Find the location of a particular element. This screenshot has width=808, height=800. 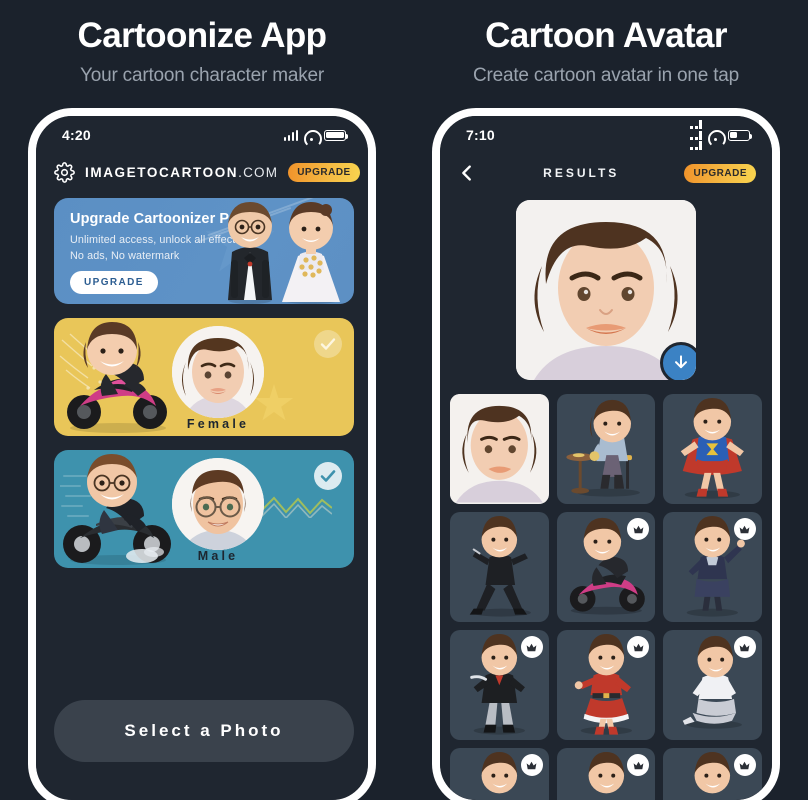

brand-tld: .COM is located at coordinates (258, 172).